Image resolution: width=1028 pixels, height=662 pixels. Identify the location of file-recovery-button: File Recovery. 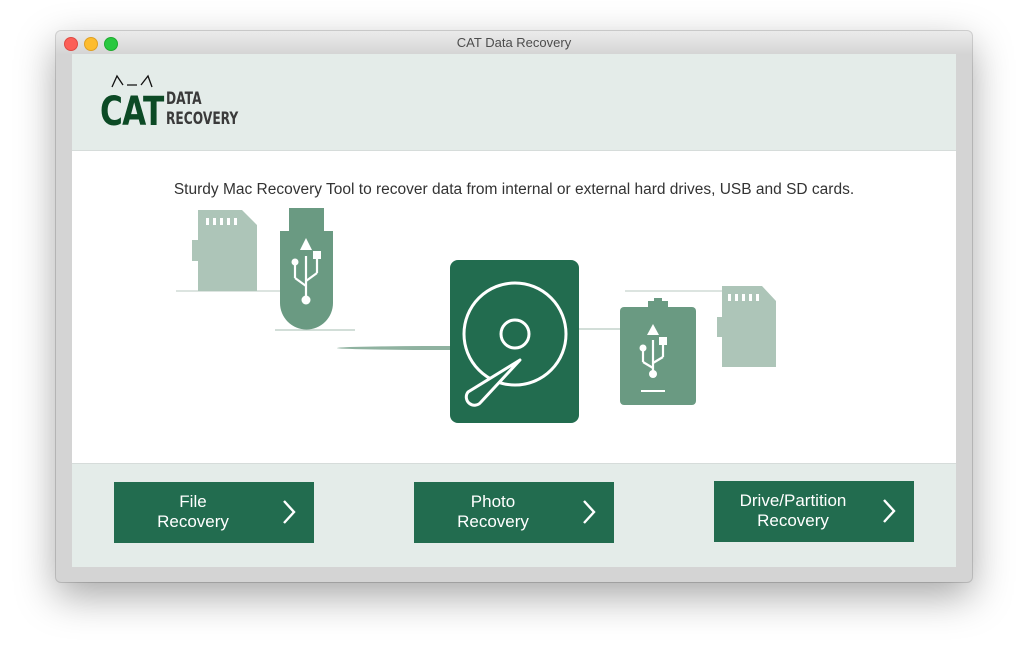
(214, 512).